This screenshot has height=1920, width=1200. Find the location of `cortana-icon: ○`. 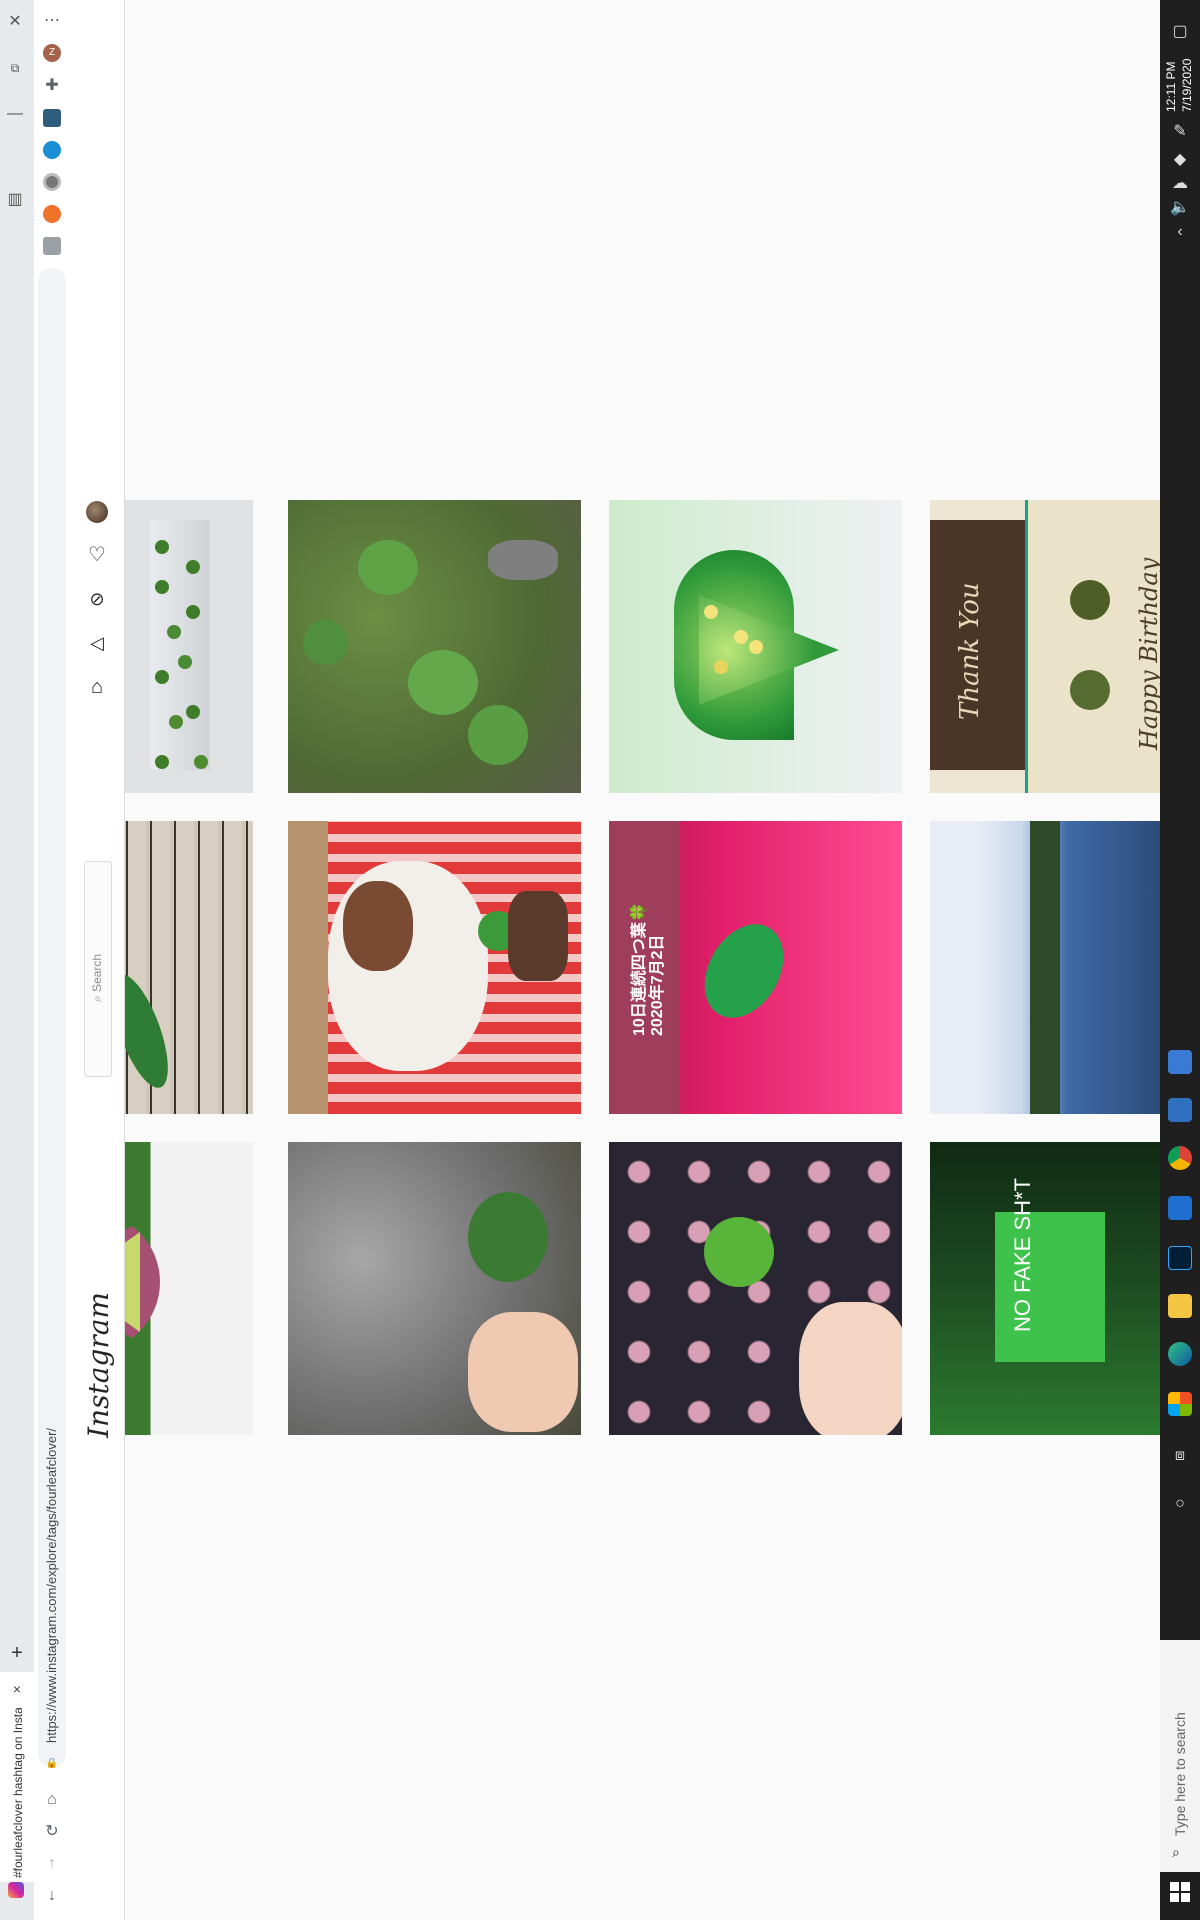

cortana-icon: ○ is located at coordinates (1180, 1504).